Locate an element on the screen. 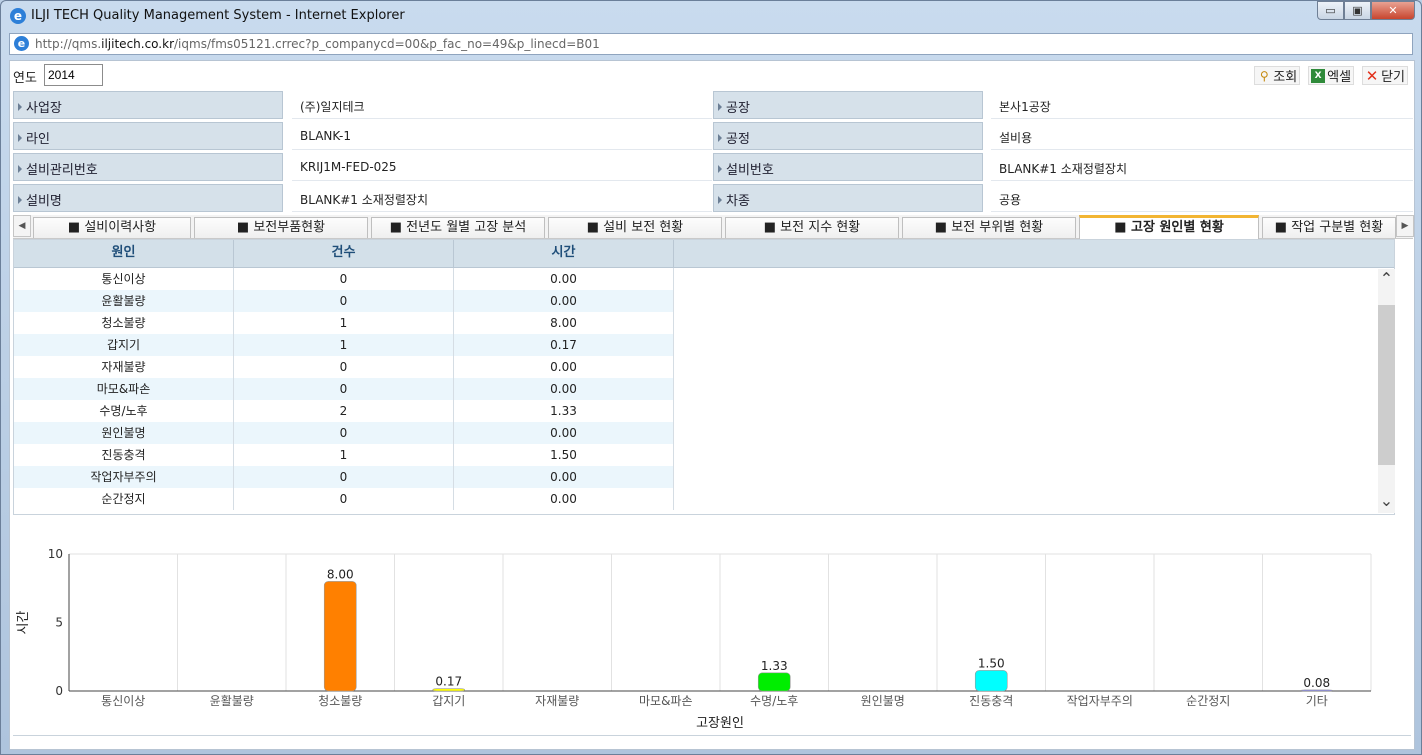 The image size is (1422, 755). col-count-header: 건수 is located at coordinates (344, 254).